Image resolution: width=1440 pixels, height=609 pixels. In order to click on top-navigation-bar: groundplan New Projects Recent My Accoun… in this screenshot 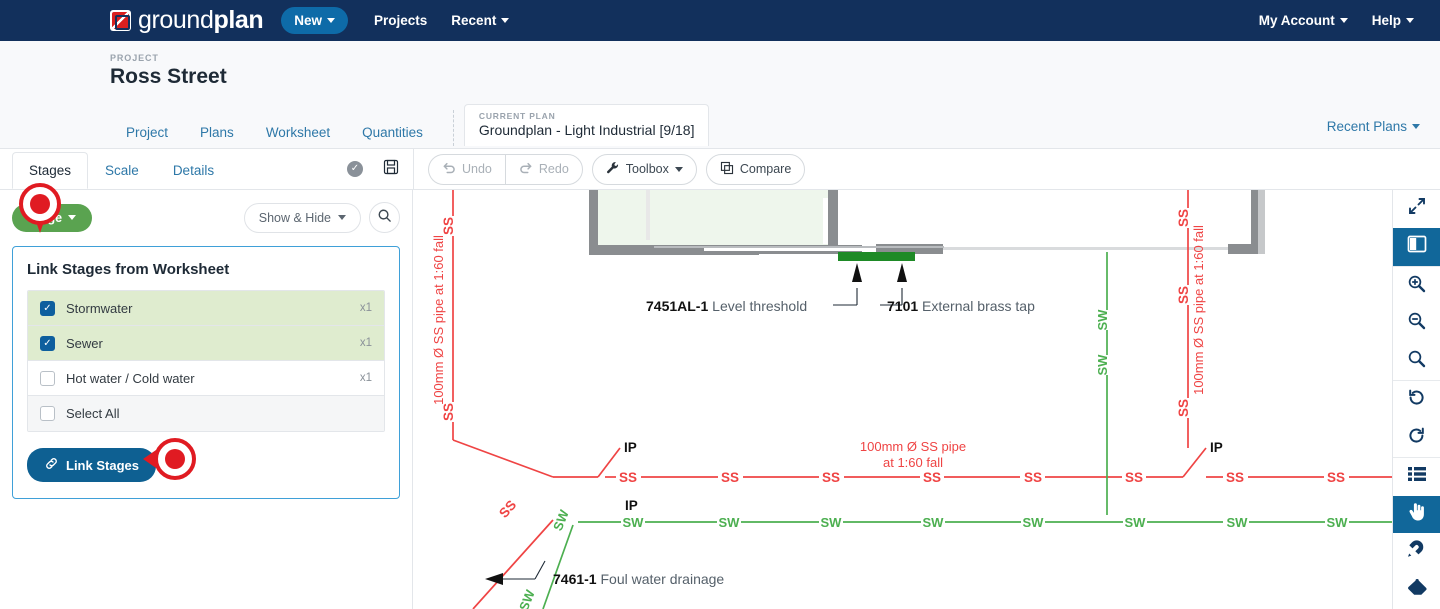, I will do `click(720, 20)`.